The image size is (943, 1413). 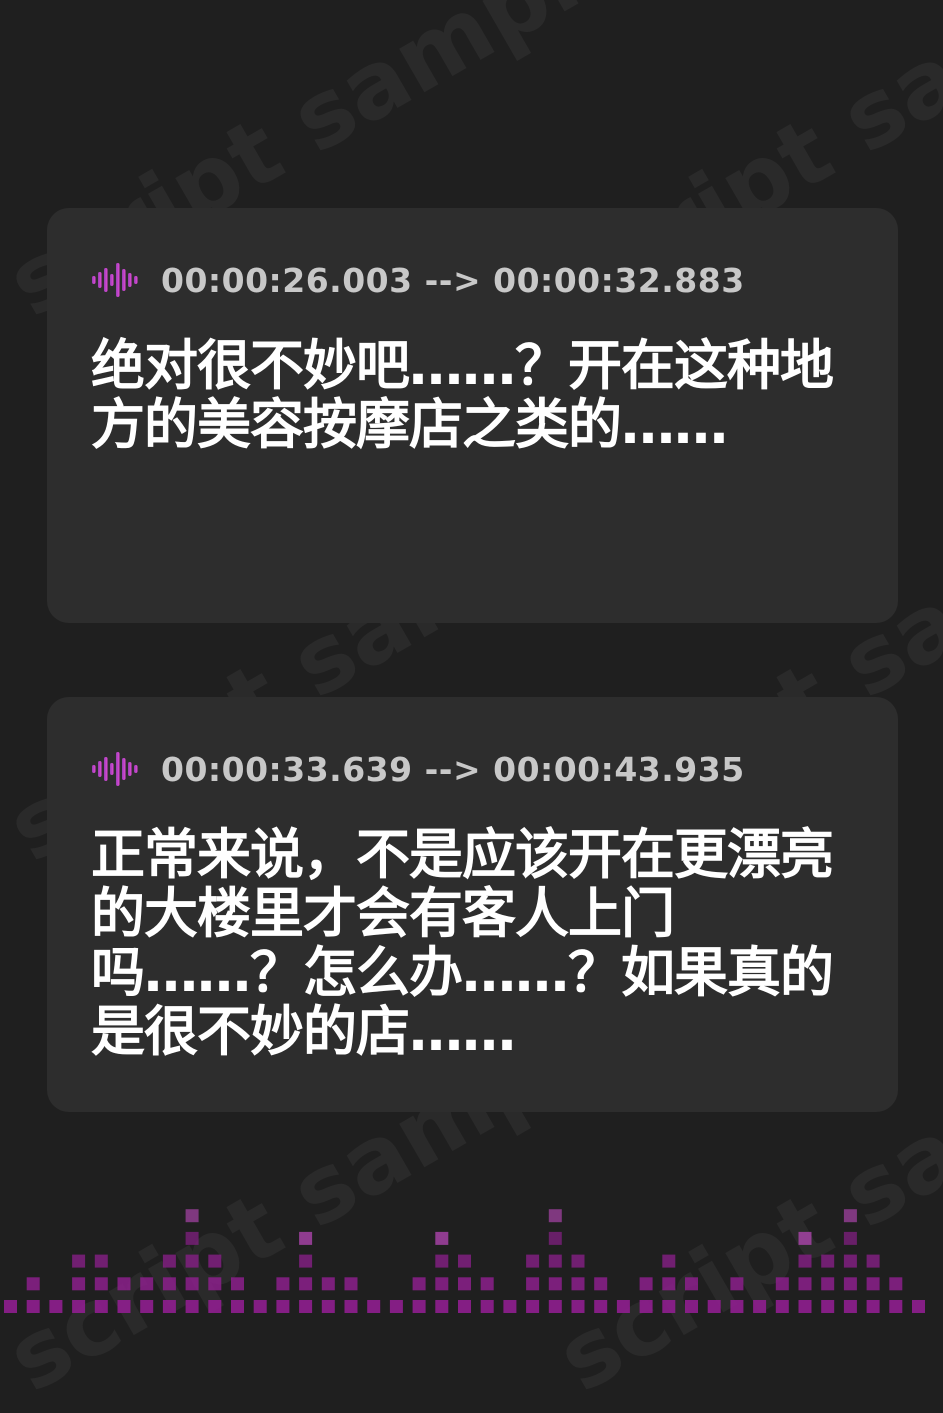 I want to click on timestamp-row: 00:00:26.003 --> 00:00:32.883, so click(x=472, y=280).